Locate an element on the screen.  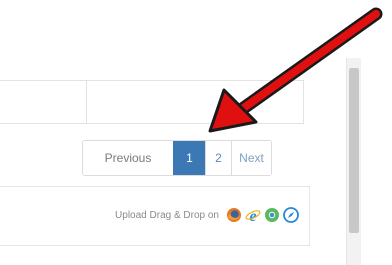
upload-support-row: Upload Drag & Drop on e is located at coordinates (207, 215).